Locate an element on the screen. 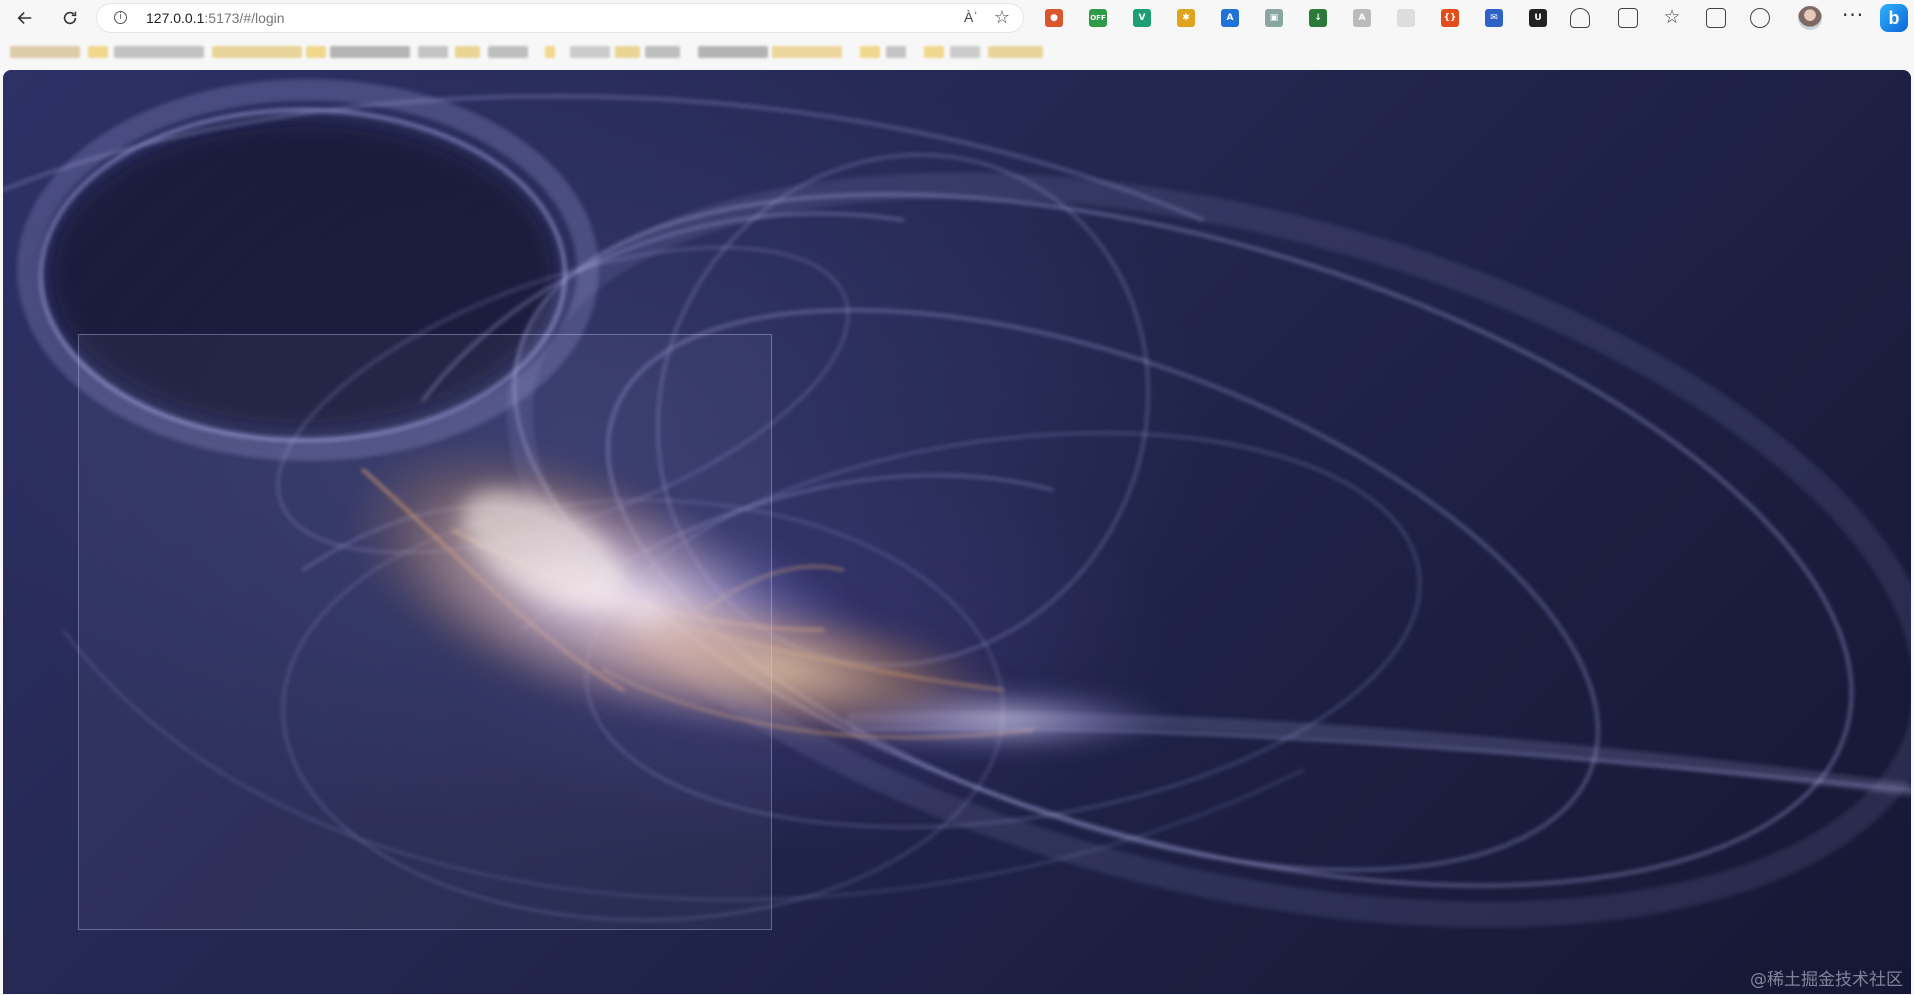  performance-icon is located at coordinates (1760, 18).